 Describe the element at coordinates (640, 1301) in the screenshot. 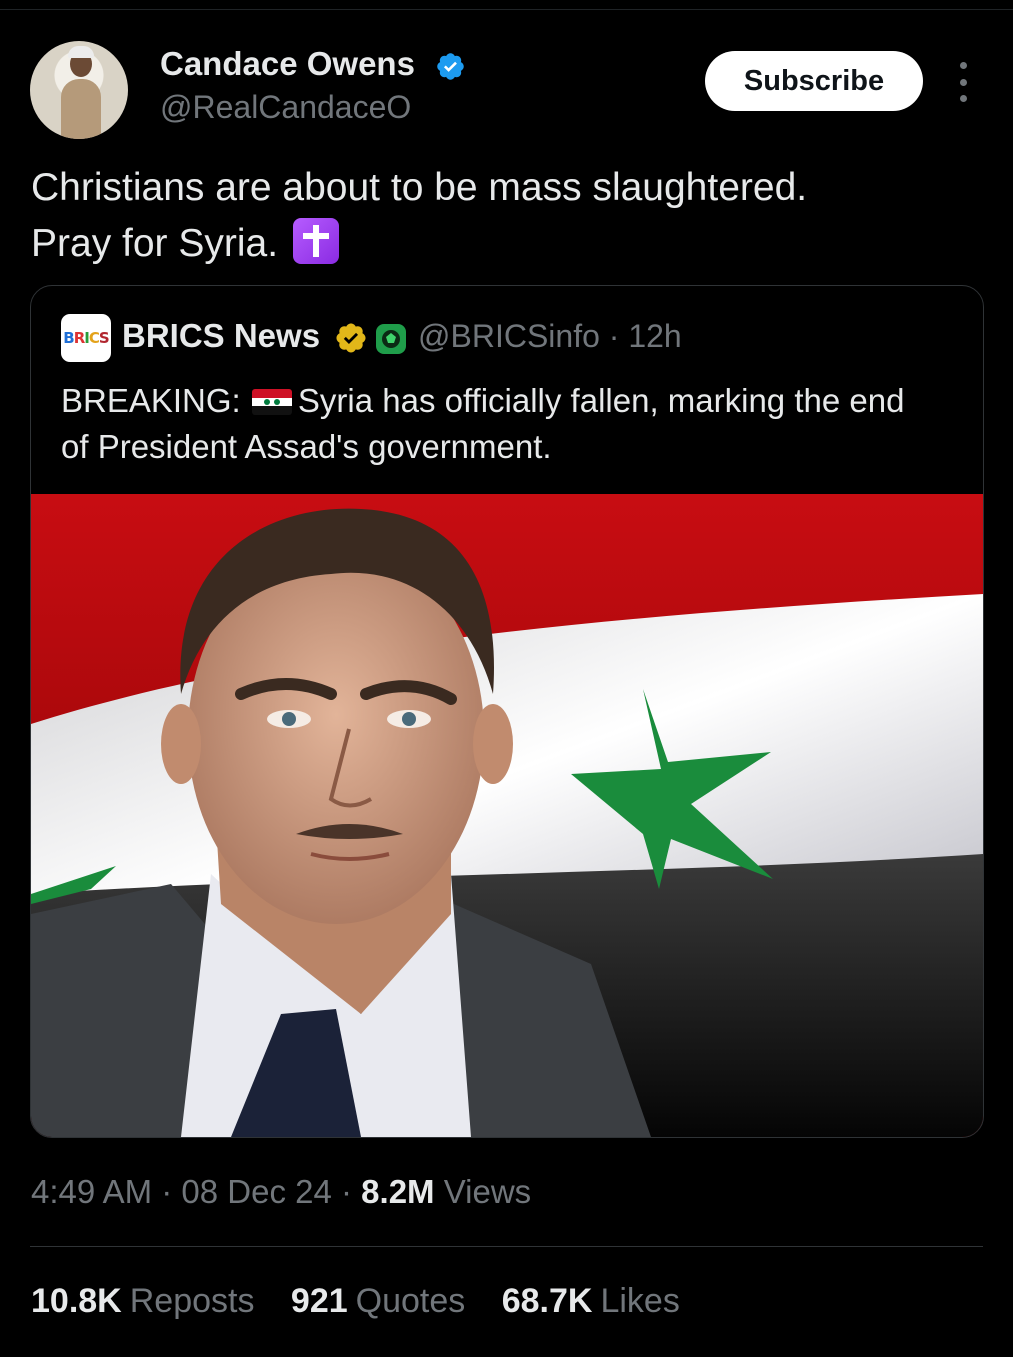

I see `likes-label: Likes` at that location.